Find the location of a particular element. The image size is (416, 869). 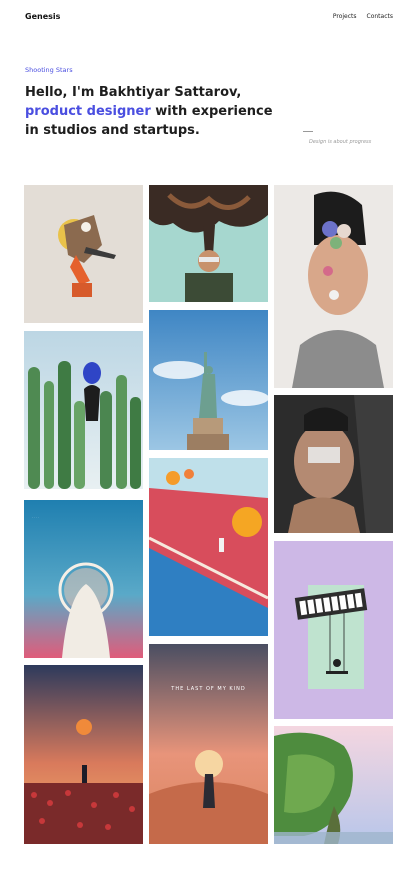

desert-woman-artwork: THE LAST OF MY KIND is located at coordinates (208, 744).